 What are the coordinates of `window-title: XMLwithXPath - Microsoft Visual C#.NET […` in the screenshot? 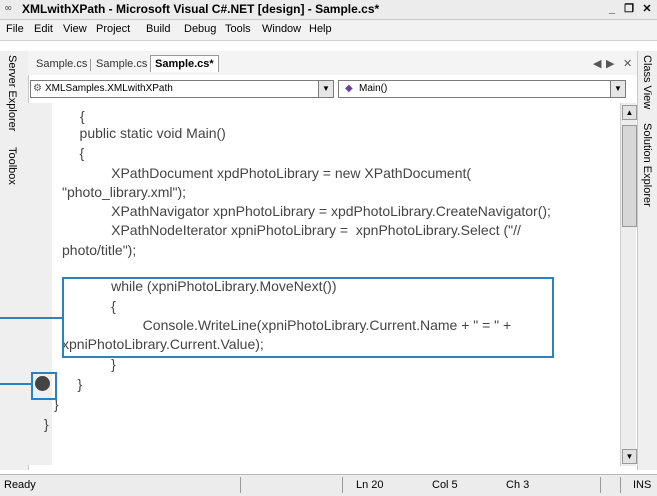 It's located at (201, 9).